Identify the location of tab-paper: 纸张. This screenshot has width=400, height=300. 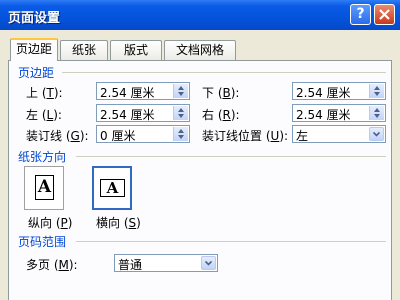
(84, 50).